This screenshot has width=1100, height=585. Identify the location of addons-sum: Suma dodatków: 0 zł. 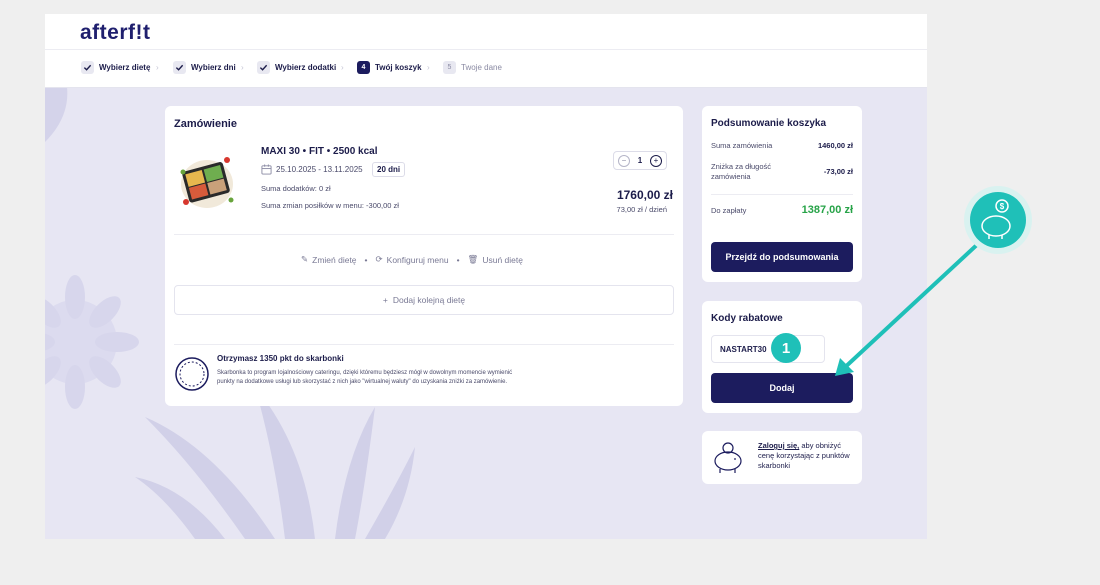
(296, 188).